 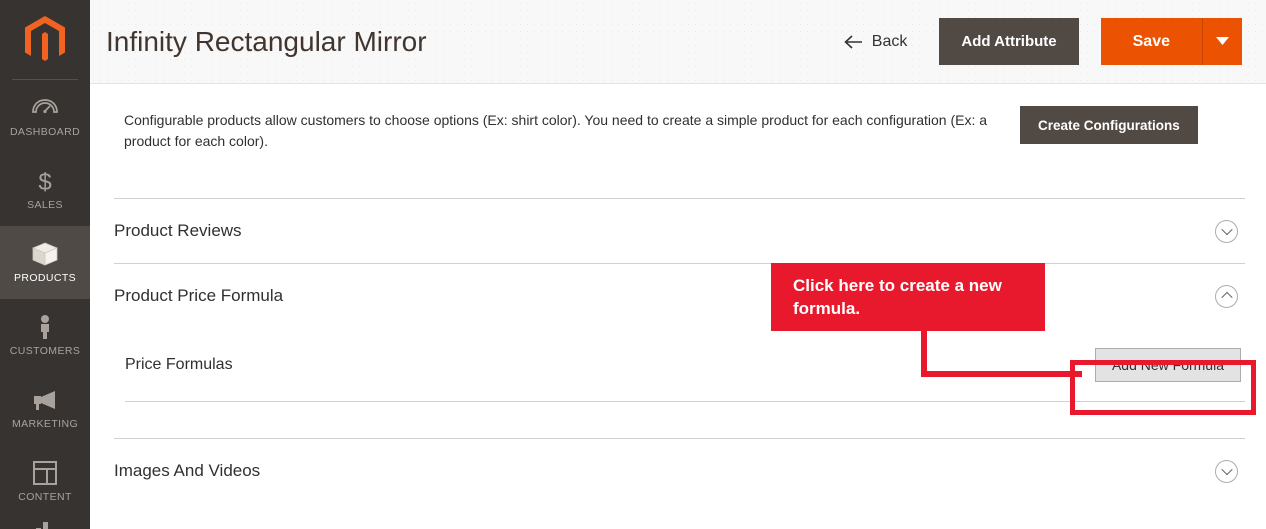 What do you see at coordinates (685, 365) in the screenshot?
I see `price-formulas-row: Price Formulas Add New Formula` at bounding box center [685, 365].